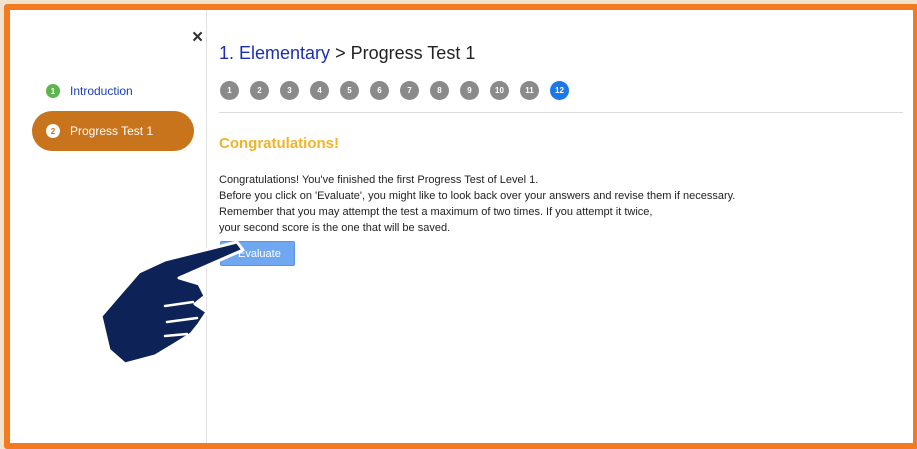 The height and width of the screenshot is (449, 917). What do you see at coordinates (347, 53) in the screenshot?
I see `breadcrumb: 1. Elementary > Progress Test 1` at bounding box center [347, 53].